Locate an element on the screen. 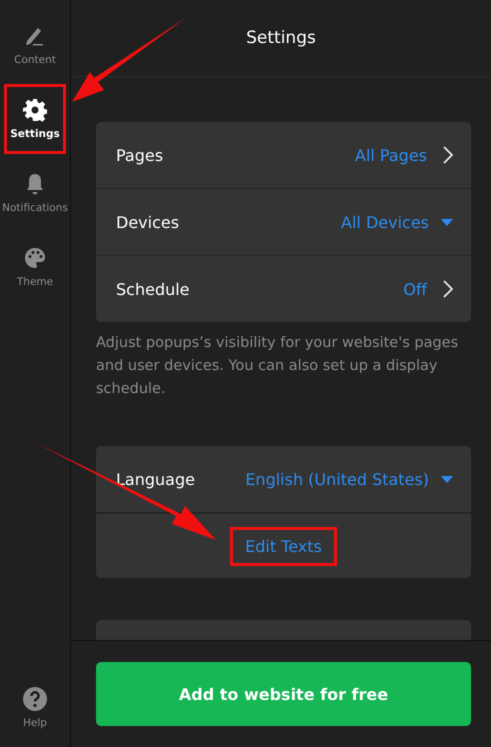 Image resolution: width=491 pixels, height=747 pixels. sidebar-tab: Settings is located at coordinates (35, 119).